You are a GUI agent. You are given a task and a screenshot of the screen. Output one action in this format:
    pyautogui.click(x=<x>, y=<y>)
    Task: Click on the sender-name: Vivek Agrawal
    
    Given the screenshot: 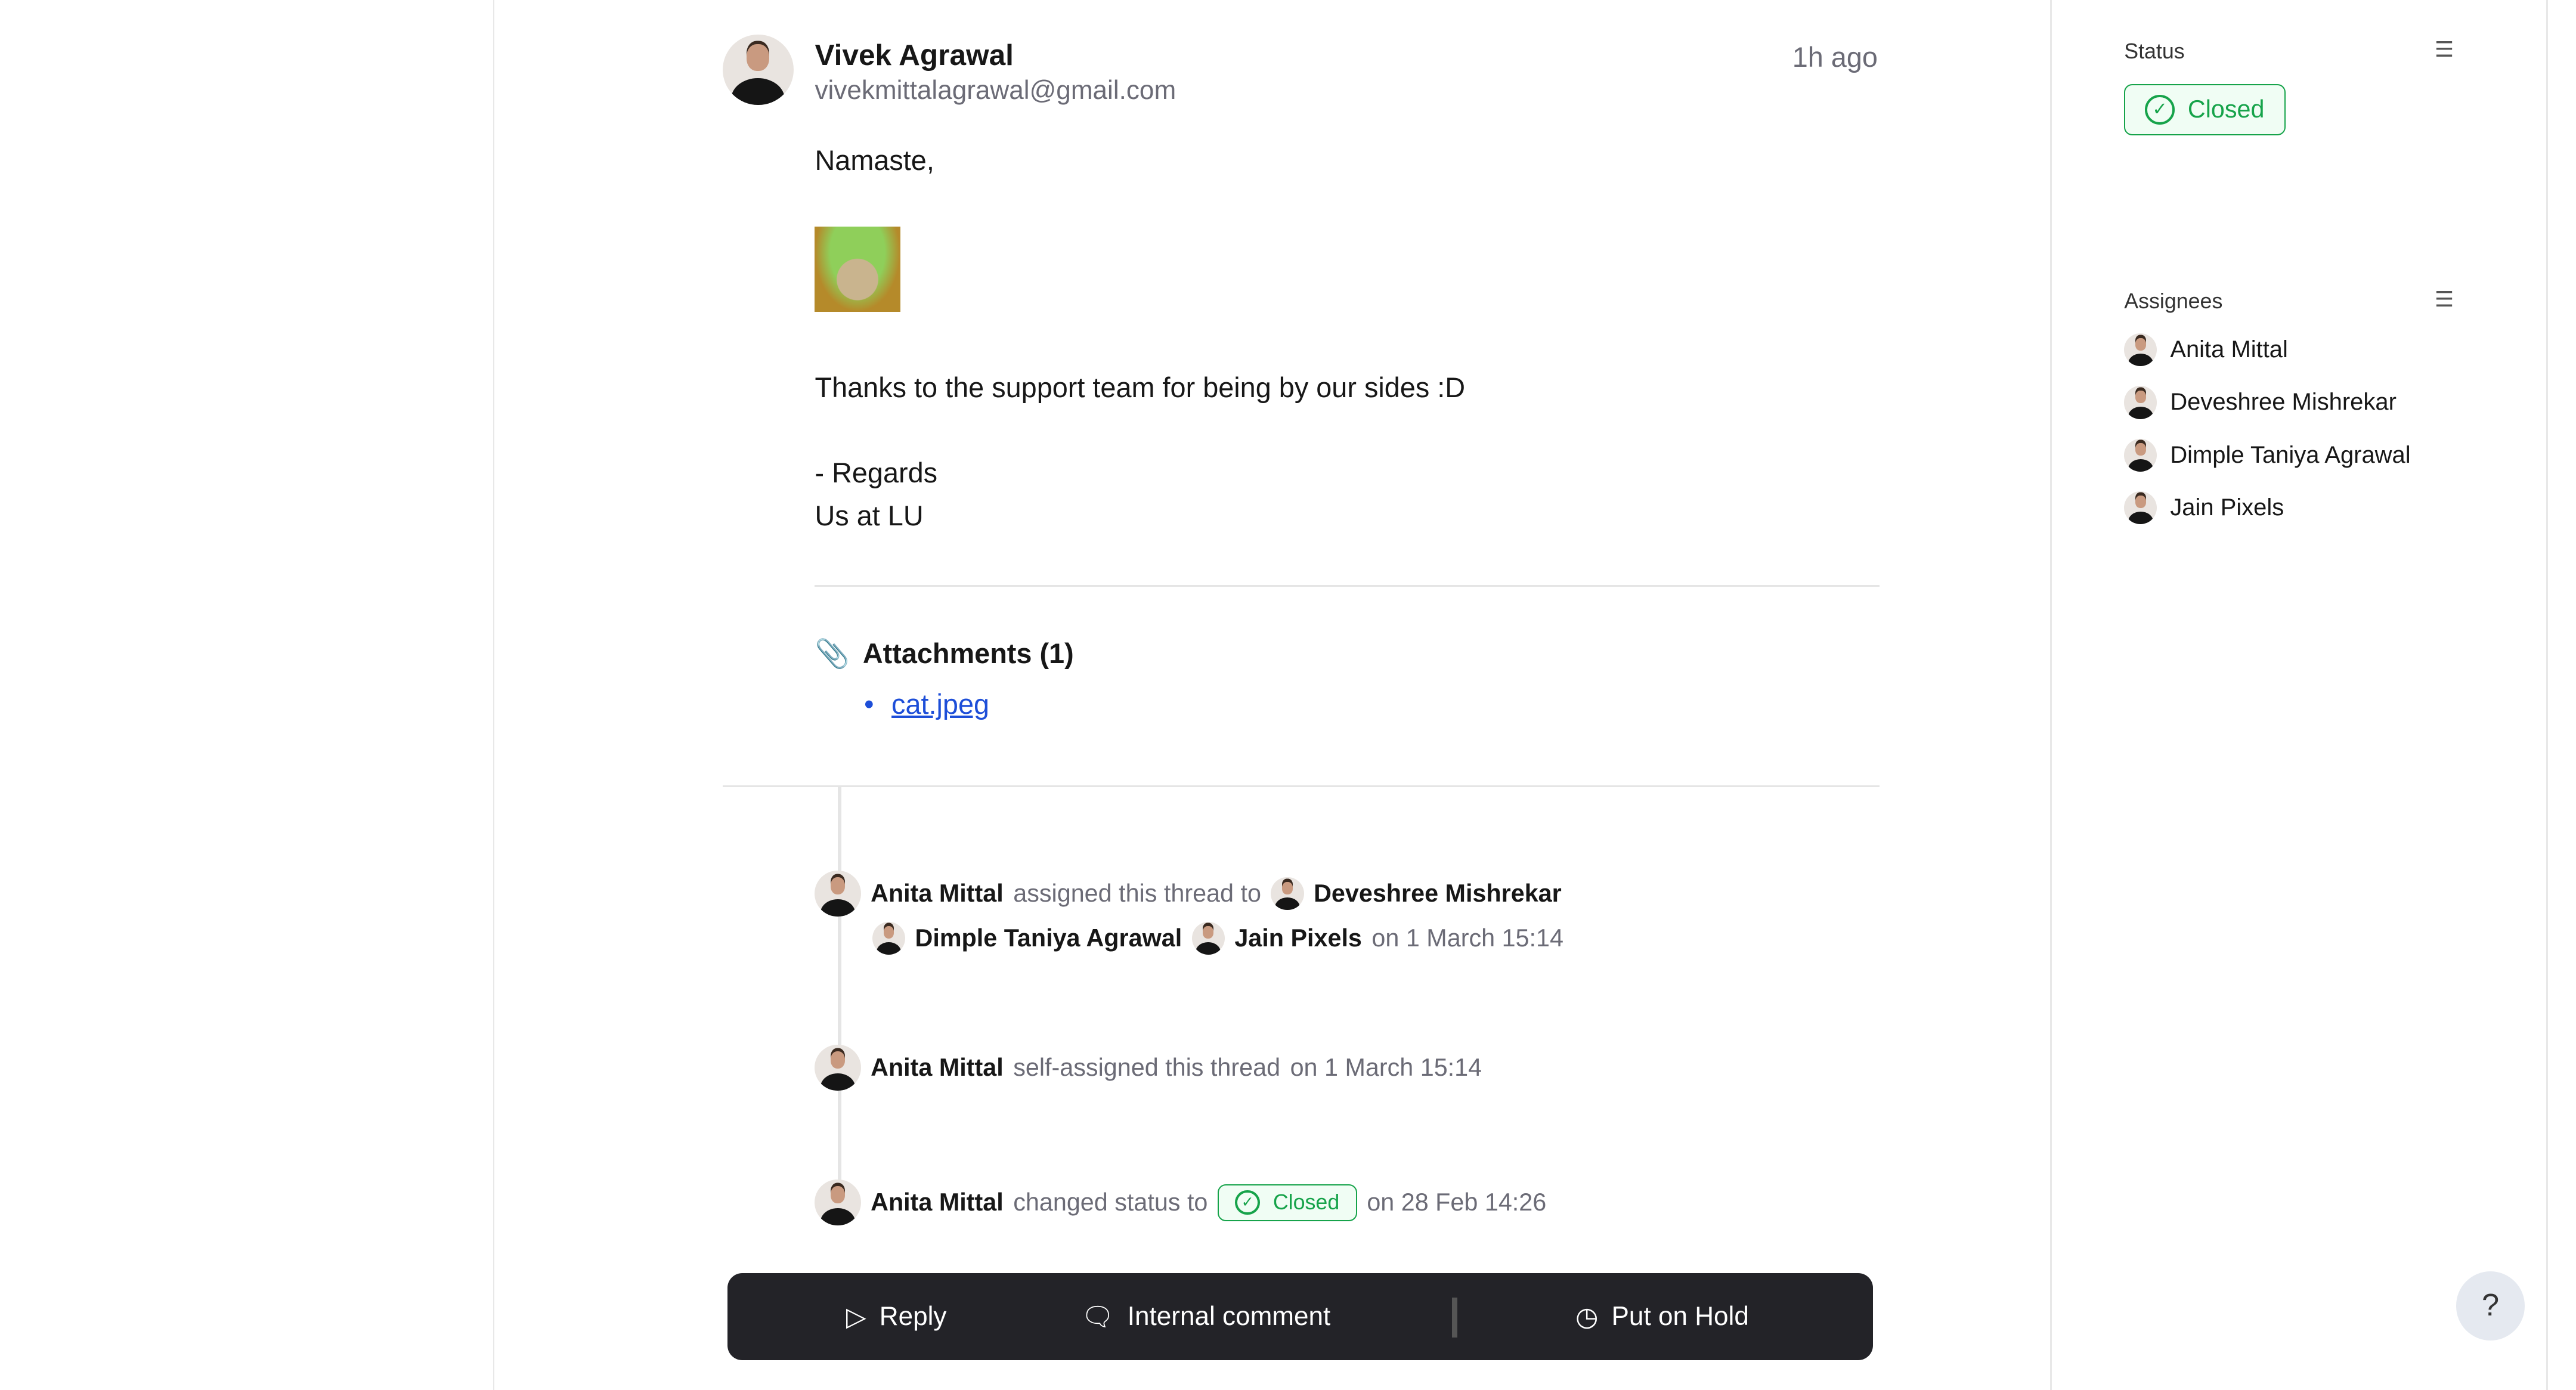 What is the action you would take?
    pyautogui.click(x=915, y=55)
    